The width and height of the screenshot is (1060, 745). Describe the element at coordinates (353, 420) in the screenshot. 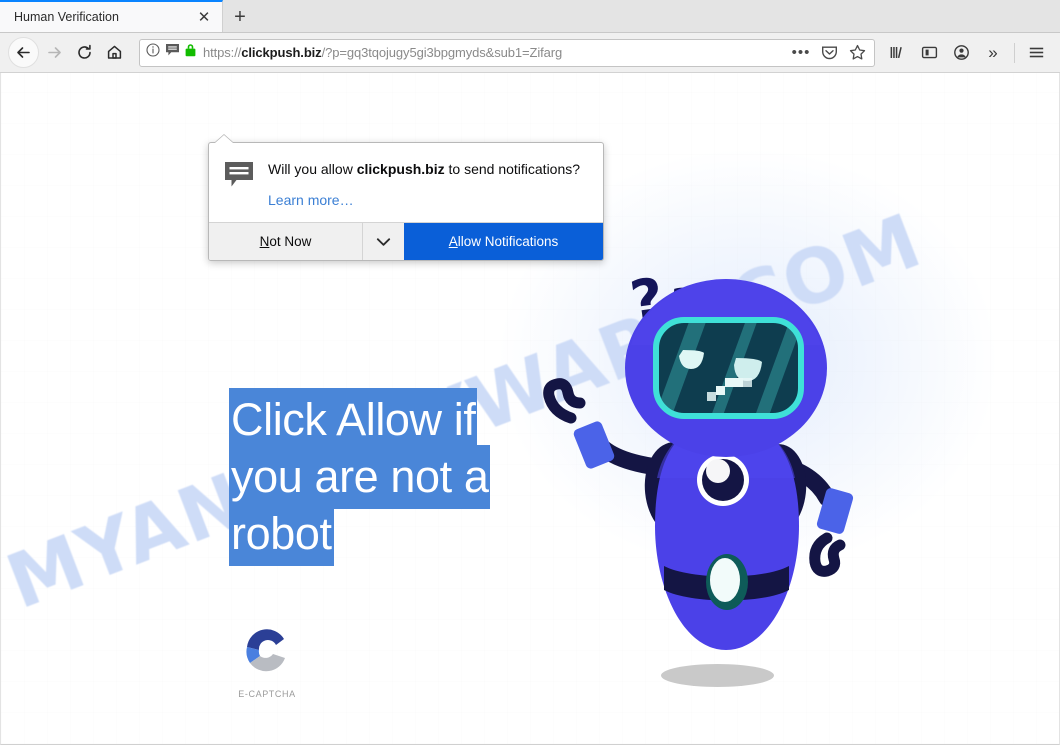

I see `headline-line-1: Click Allow if` at that location.